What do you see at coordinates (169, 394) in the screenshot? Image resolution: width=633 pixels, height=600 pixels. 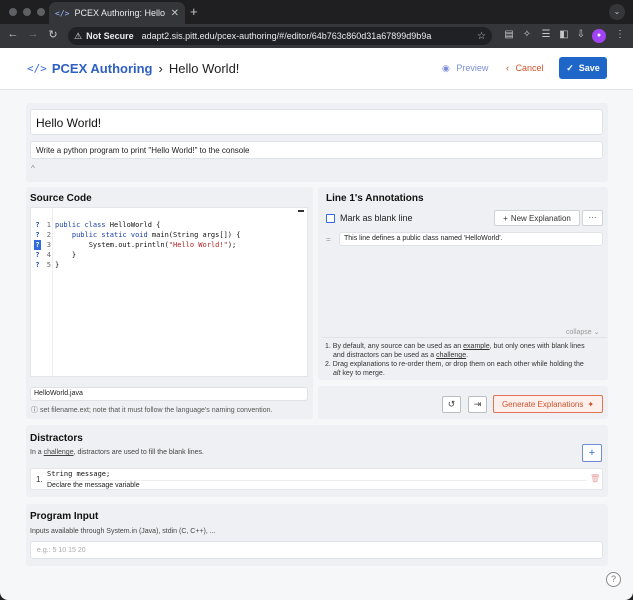 I see `filename-input: HelloWorld.java` at bounding box center [169, 394].